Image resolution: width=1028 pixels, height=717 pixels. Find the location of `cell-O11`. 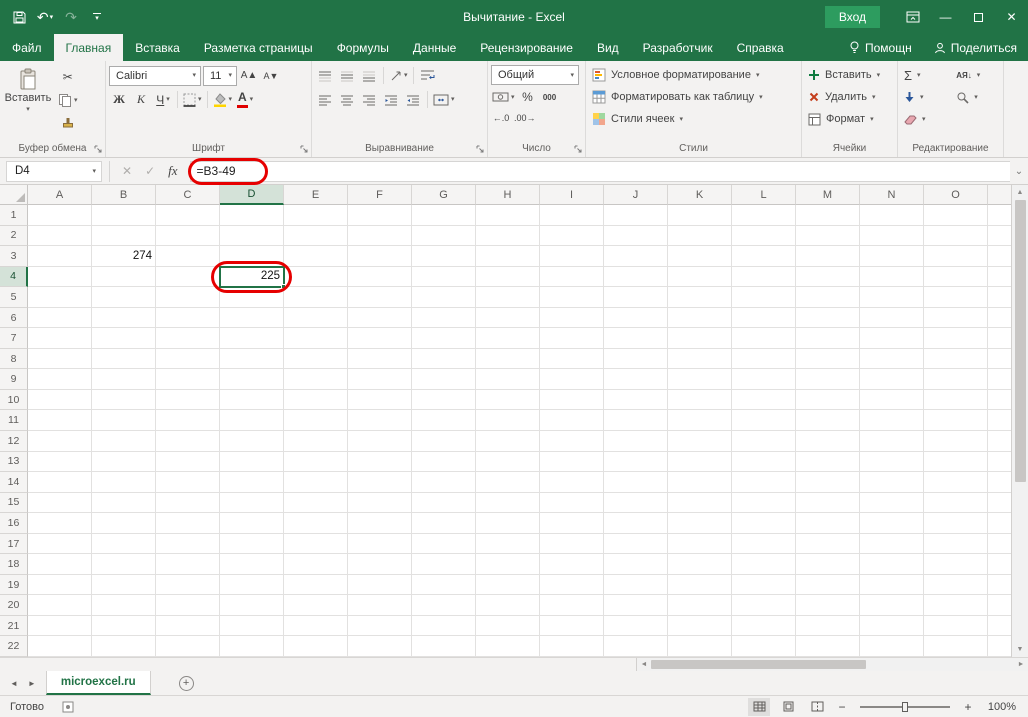

cell-O11 is located at coordinates (956, 421).